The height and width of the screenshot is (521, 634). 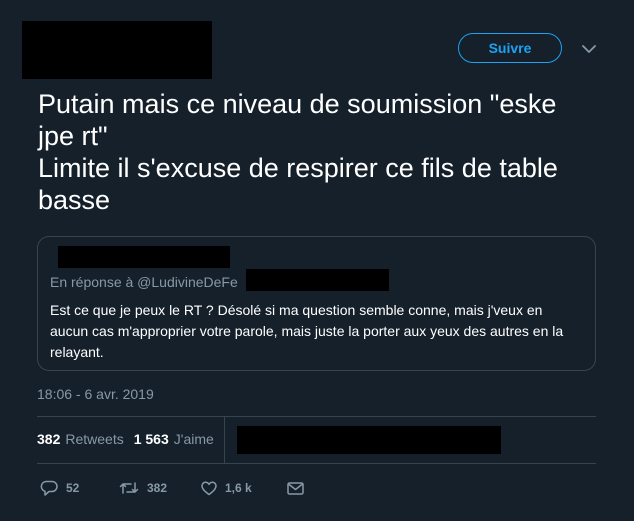 I want to click on redacted-reply-target, so click(x=317, y=280).